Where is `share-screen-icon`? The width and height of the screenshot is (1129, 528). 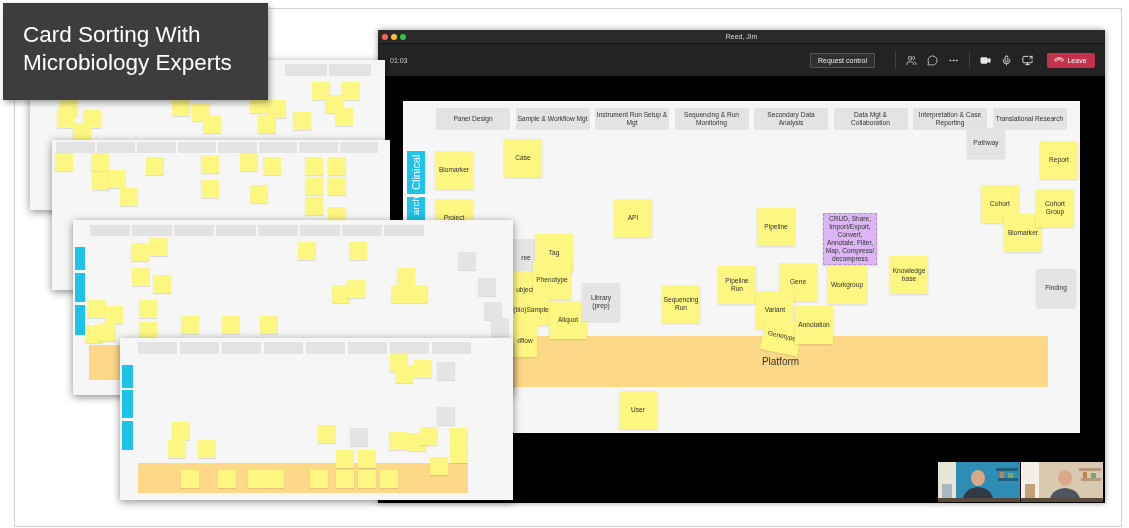 share-screen-icon is located at coordinates (1027, 60).